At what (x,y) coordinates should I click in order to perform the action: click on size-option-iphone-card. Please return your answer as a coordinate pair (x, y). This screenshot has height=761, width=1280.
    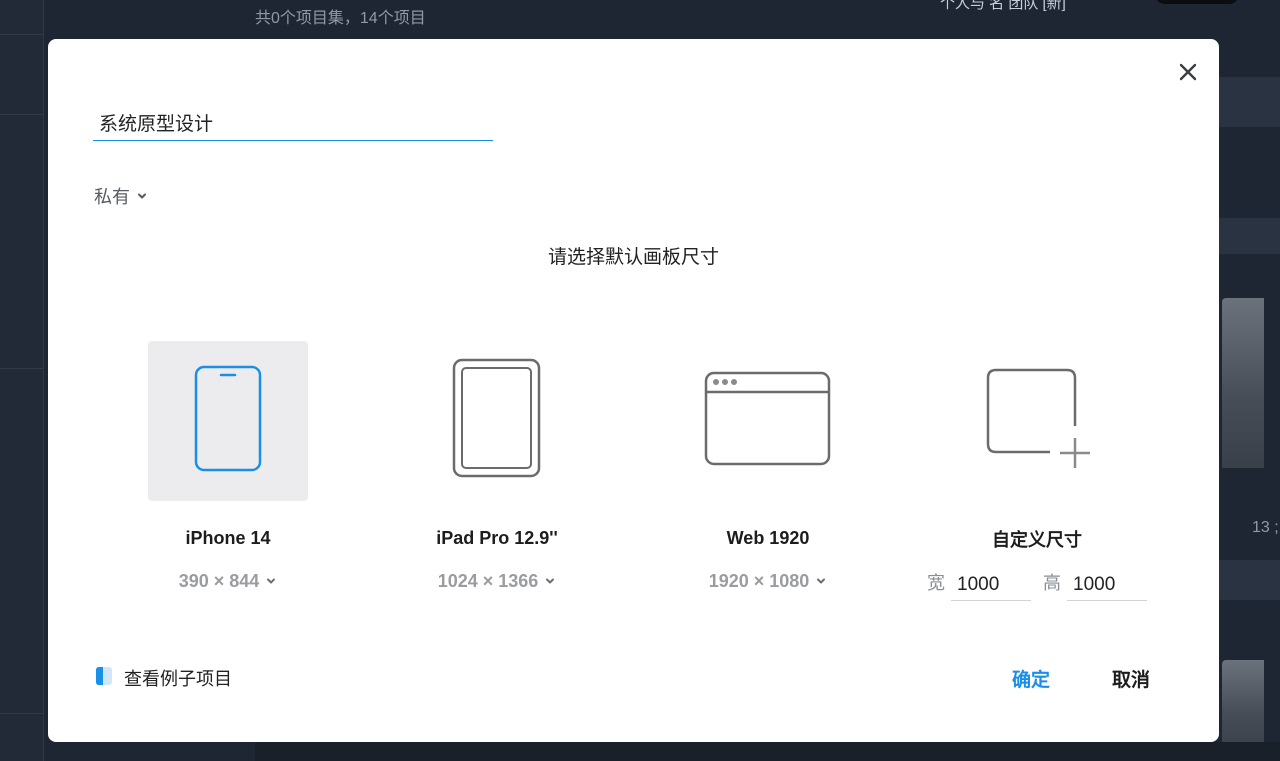
    Looking at the image, I should click on (228, 421).